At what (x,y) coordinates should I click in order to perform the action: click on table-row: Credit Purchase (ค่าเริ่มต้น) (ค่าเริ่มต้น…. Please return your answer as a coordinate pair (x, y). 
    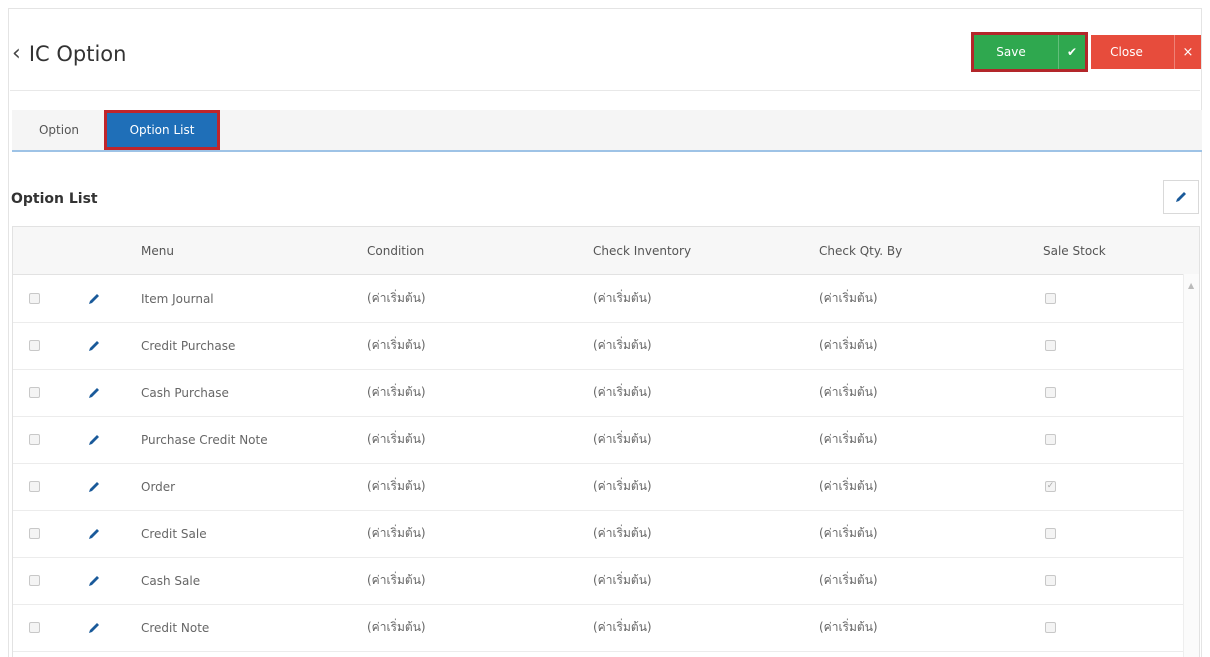
    Looking at the image, I should click on (599, 346).